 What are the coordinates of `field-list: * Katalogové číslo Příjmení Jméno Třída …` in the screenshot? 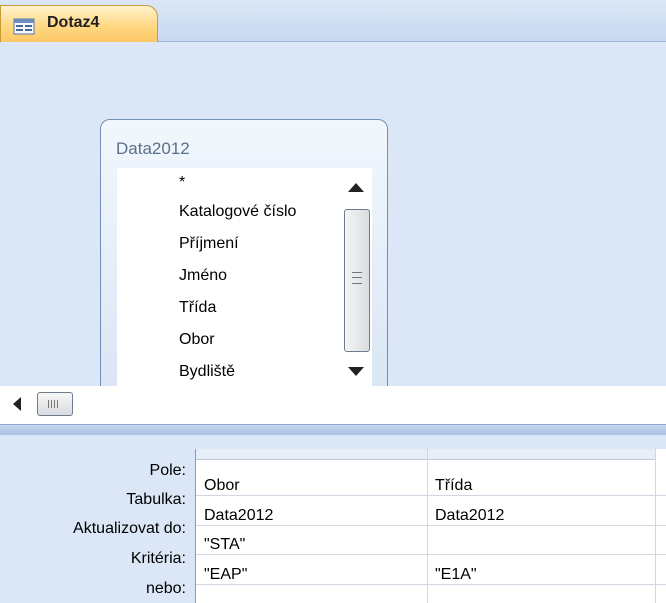 It's located at (229, 277).